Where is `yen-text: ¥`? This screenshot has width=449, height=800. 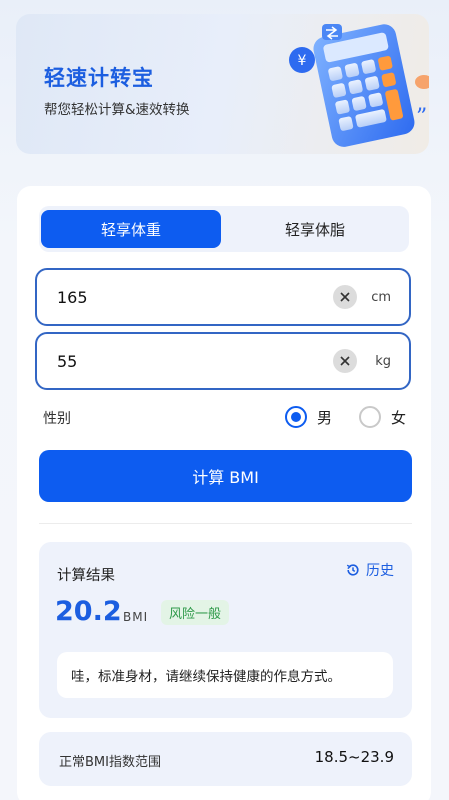
yen-text: ¥ is located at coordinates (302, 61).